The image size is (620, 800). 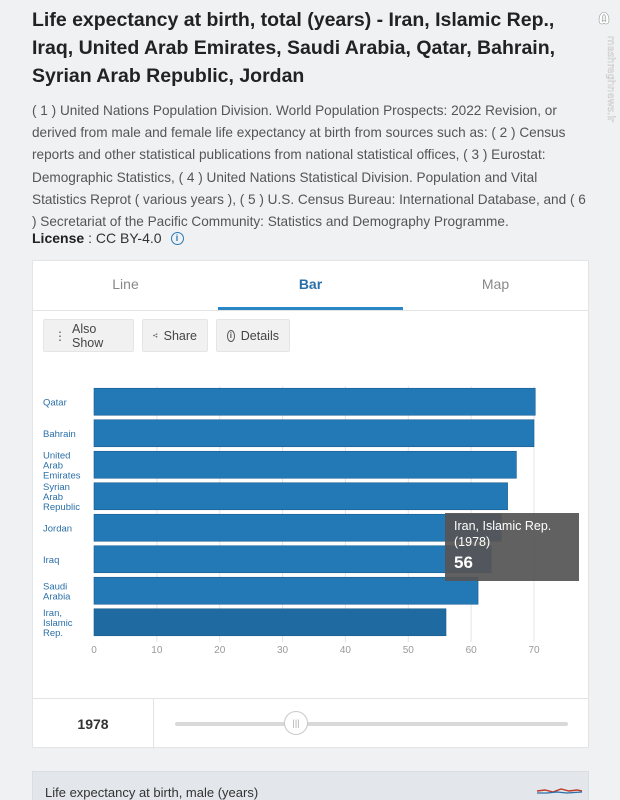 What do you see at coordinates (157, 650) in the screenshot?
I see `x-tick-label: 10` at bounding box center [157, 650].